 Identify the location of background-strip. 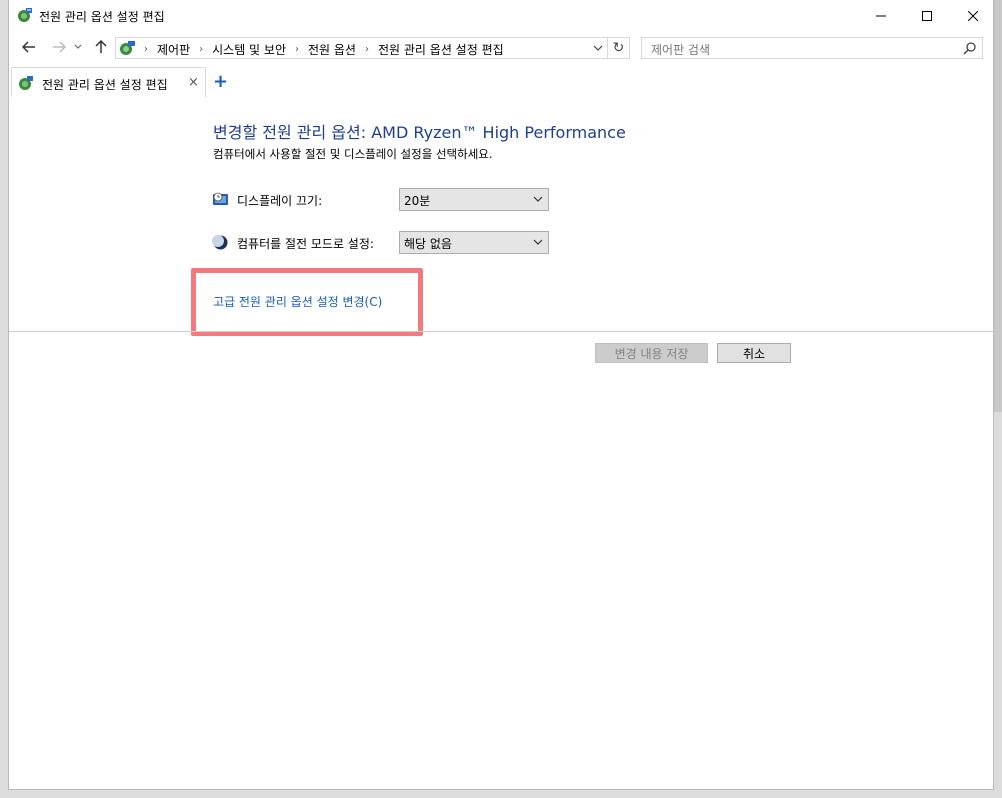
(998, 206).